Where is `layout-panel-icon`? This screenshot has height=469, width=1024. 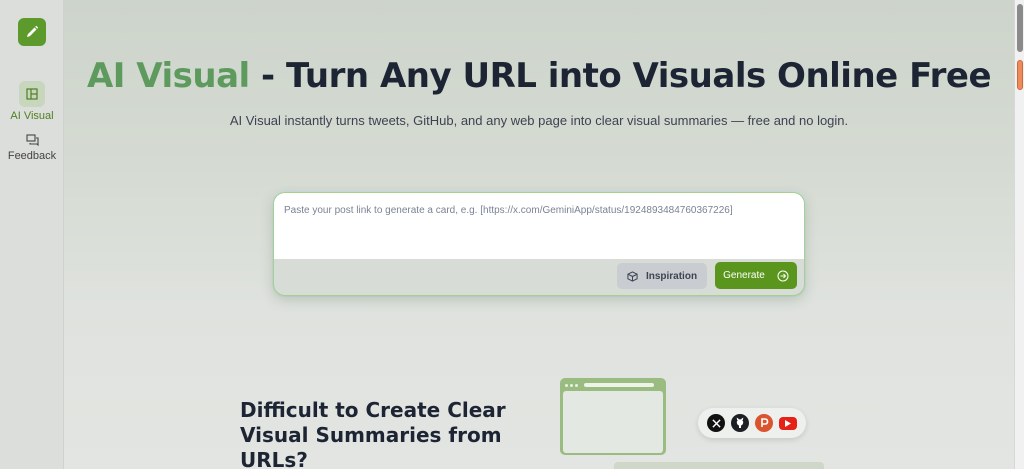 layout-panel-icon is located at coordinates (32, 94).